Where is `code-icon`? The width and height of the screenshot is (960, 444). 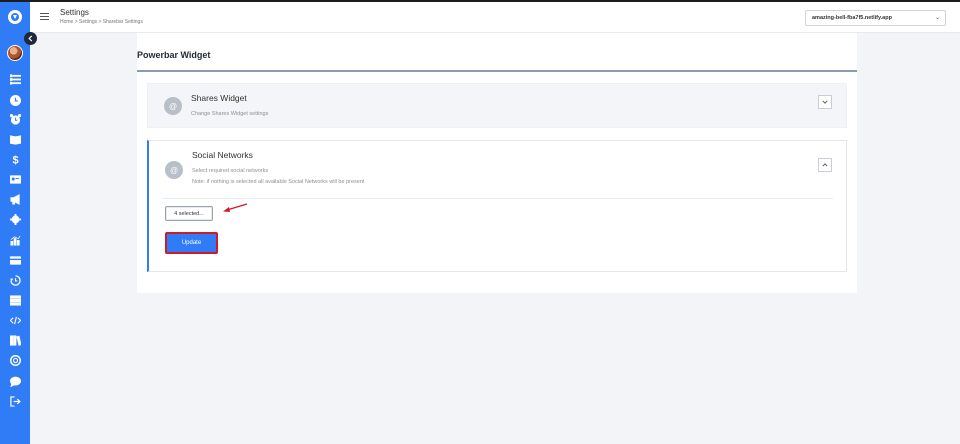
code-icon is located at coordinates (15, 320).